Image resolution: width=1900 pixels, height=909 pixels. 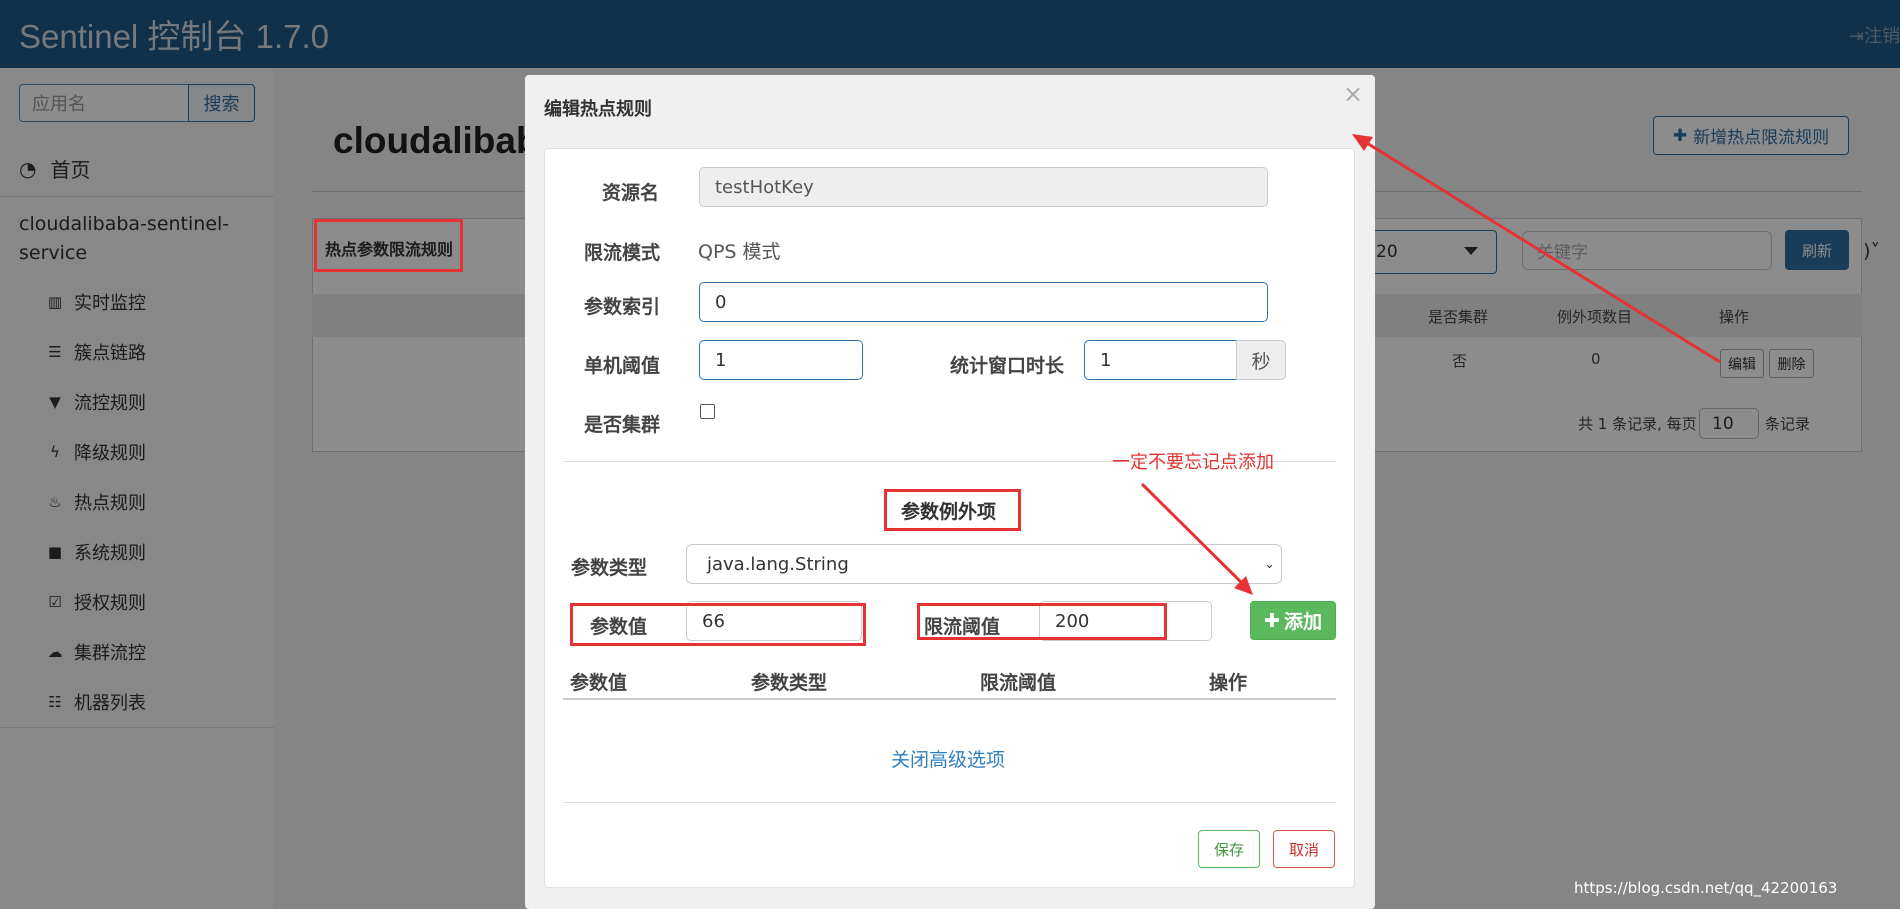 What do you see at coordinates (1706, 888) in the screenshot?
I see `watermark: https://blog.csdn.net/qq_42200163` at bounding box center [1706, 888].